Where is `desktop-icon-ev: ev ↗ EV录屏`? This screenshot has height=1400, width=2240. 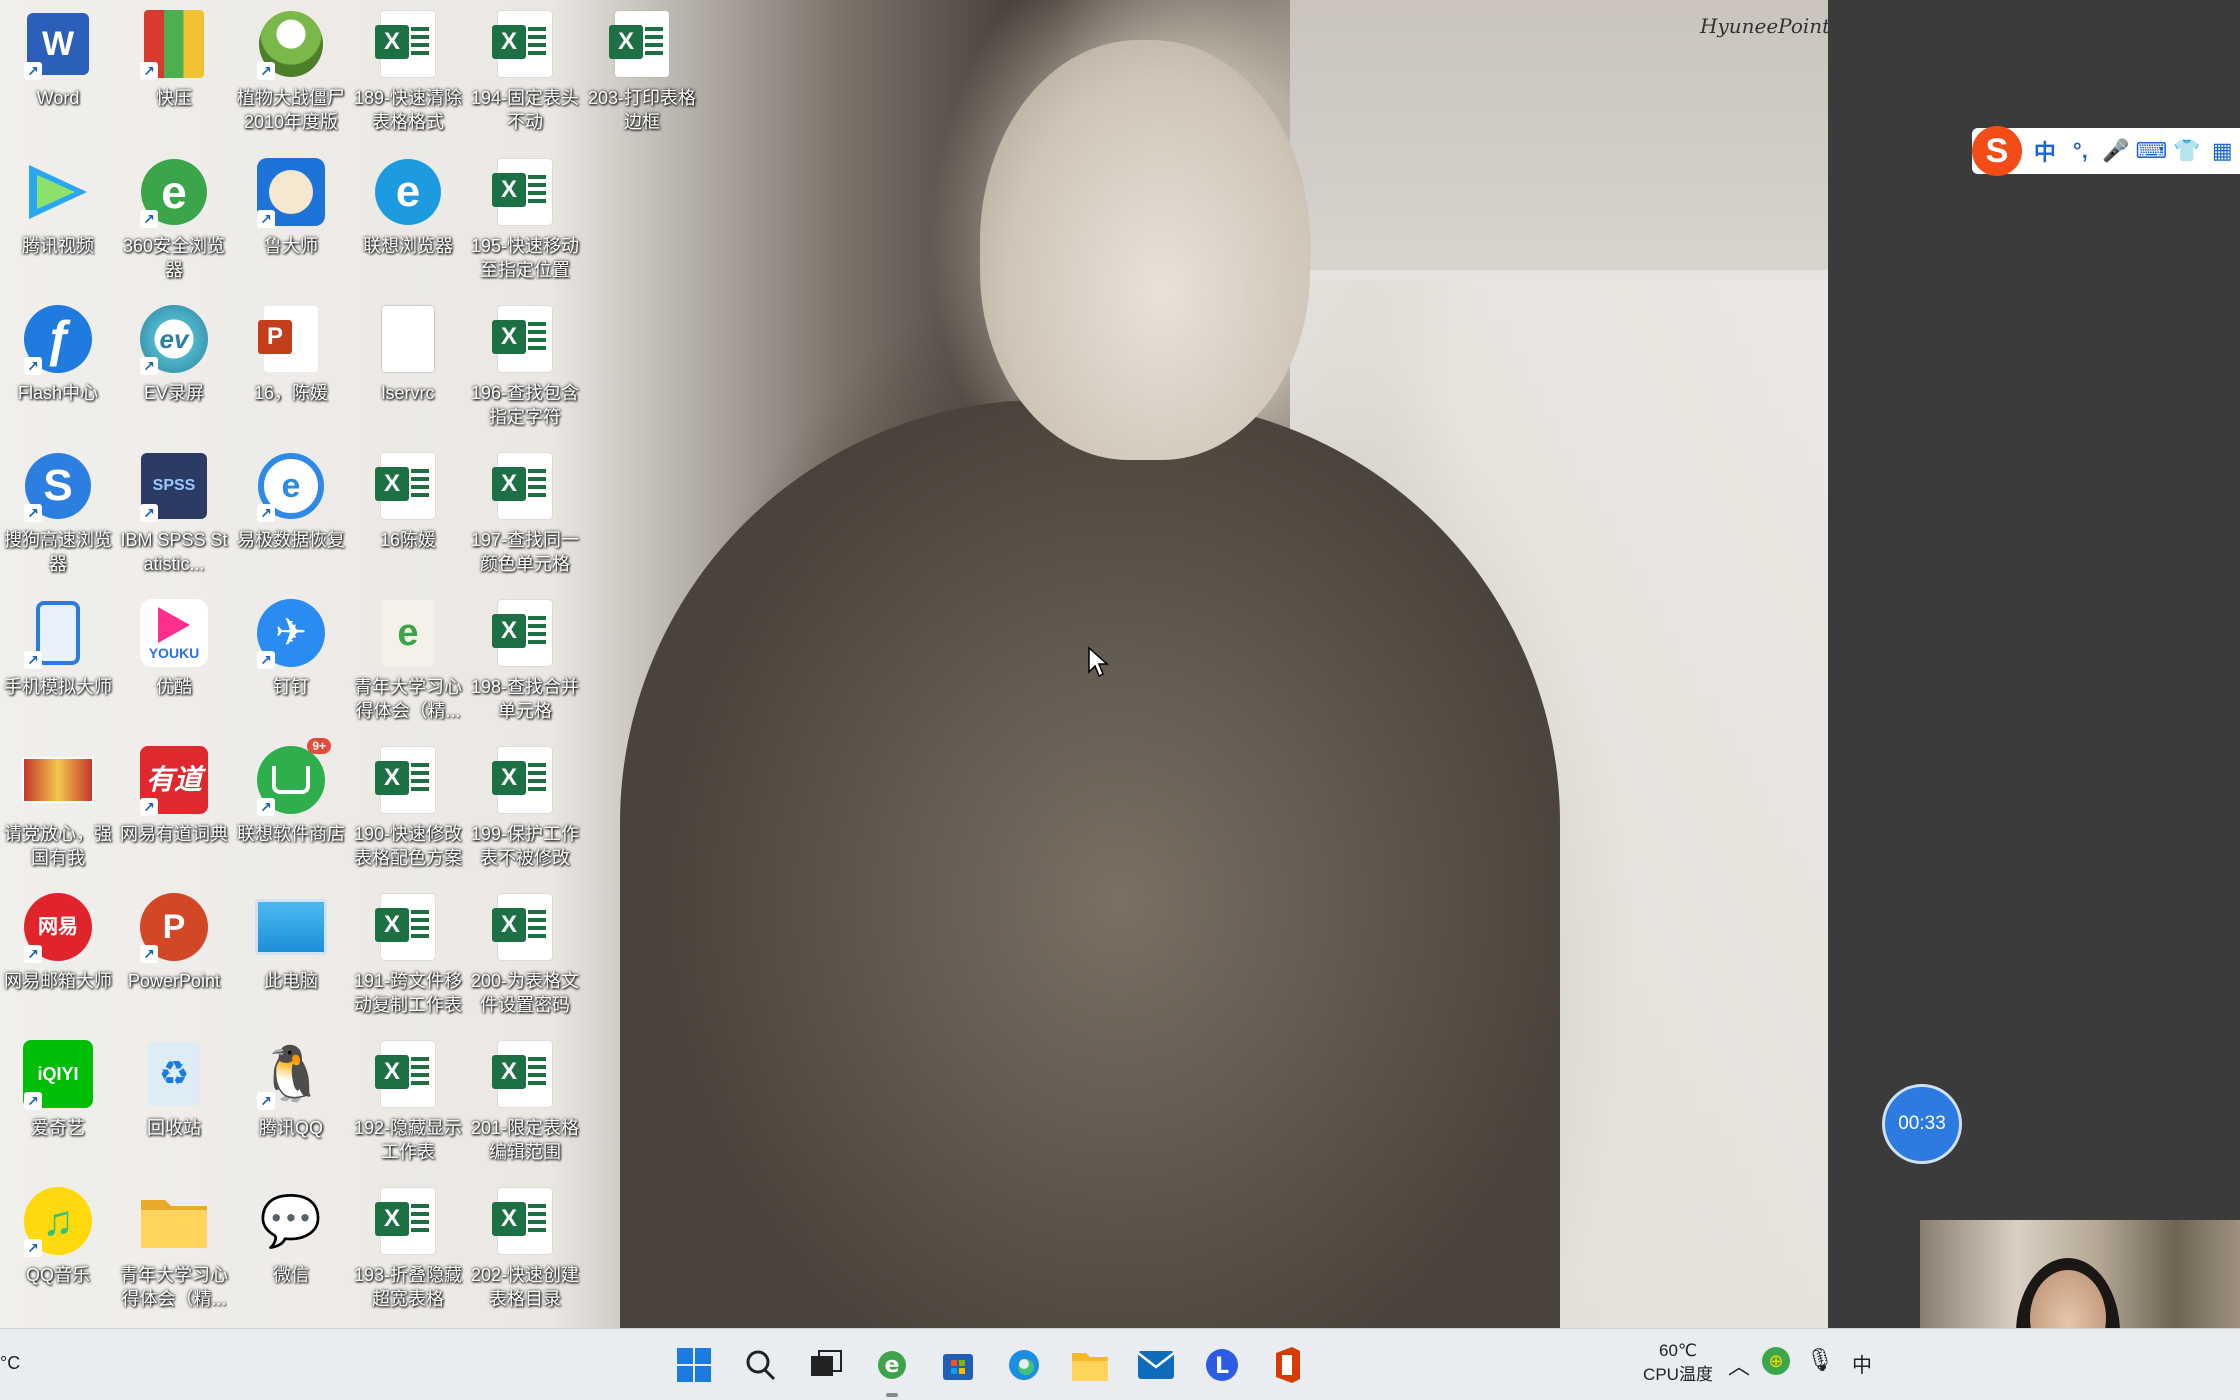
desktop-icon-ev: ev ↗ EV录屏 is located at coordinates (174, 354).